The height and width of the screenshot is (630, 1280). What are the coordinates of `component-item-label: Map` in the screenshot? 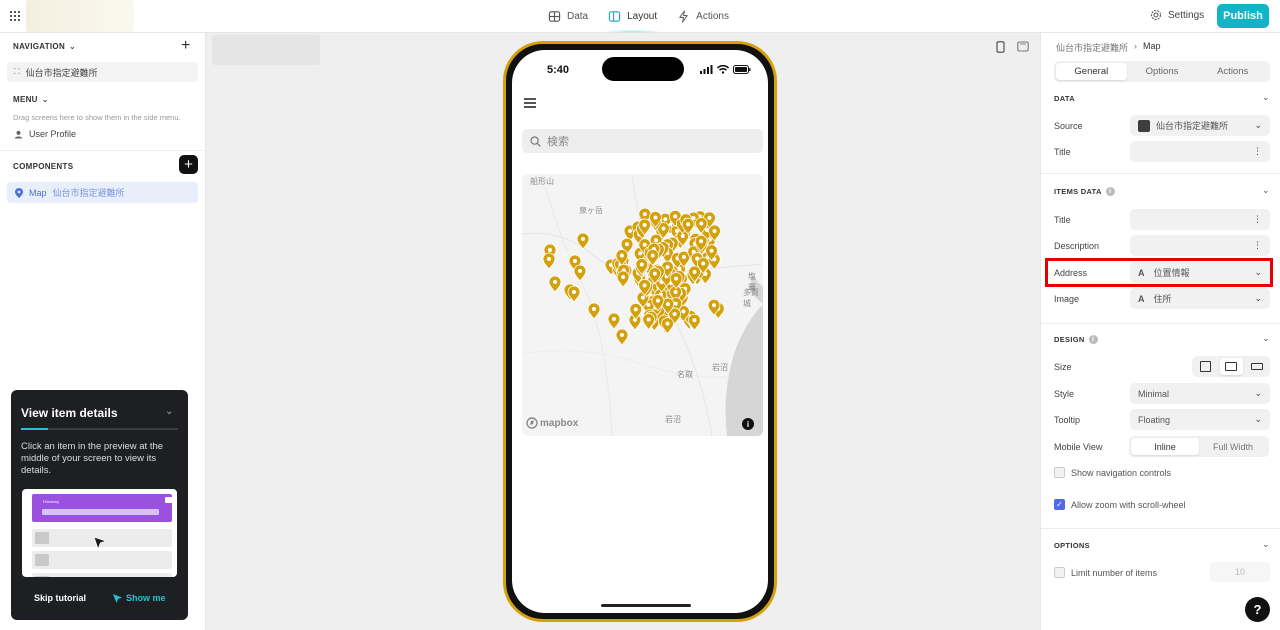 It's located at (38, 192).